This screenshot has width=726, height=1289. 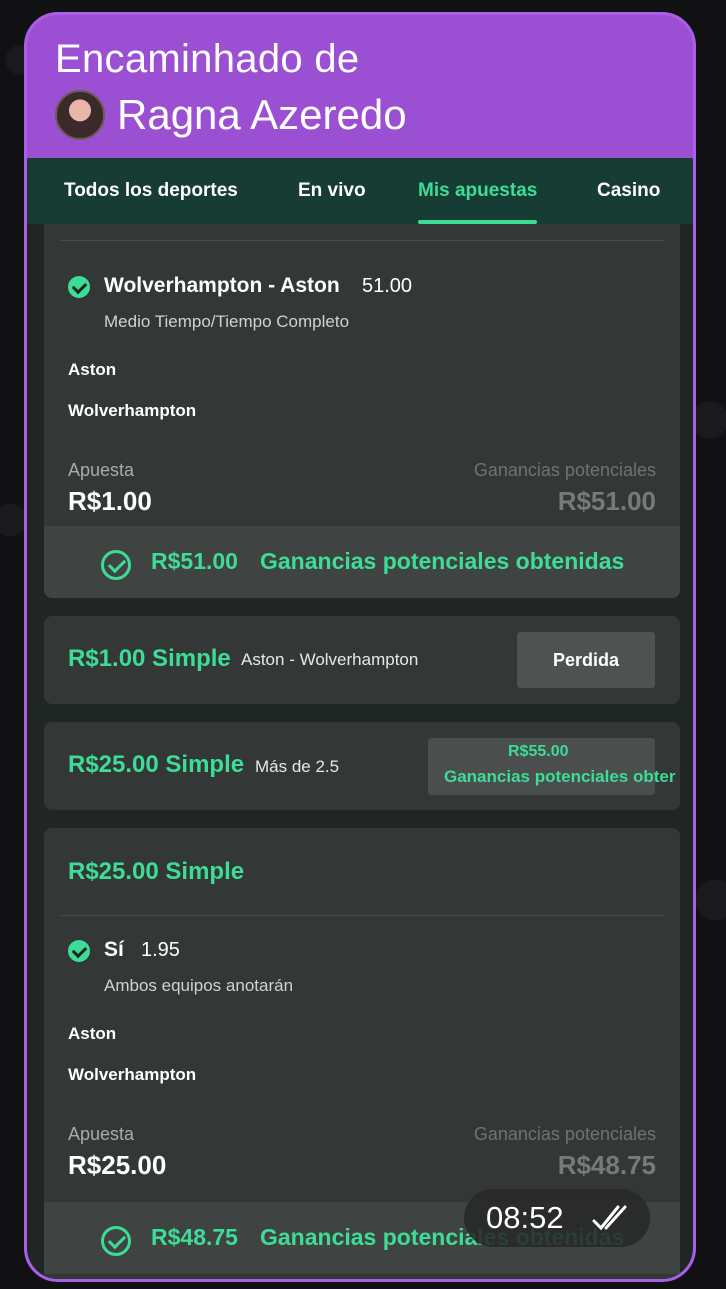 What do you see at coordinates (262, 115) in the screenshot?
I see `sender-name: Ragna Azeredo` at bounding box center [262, 115].